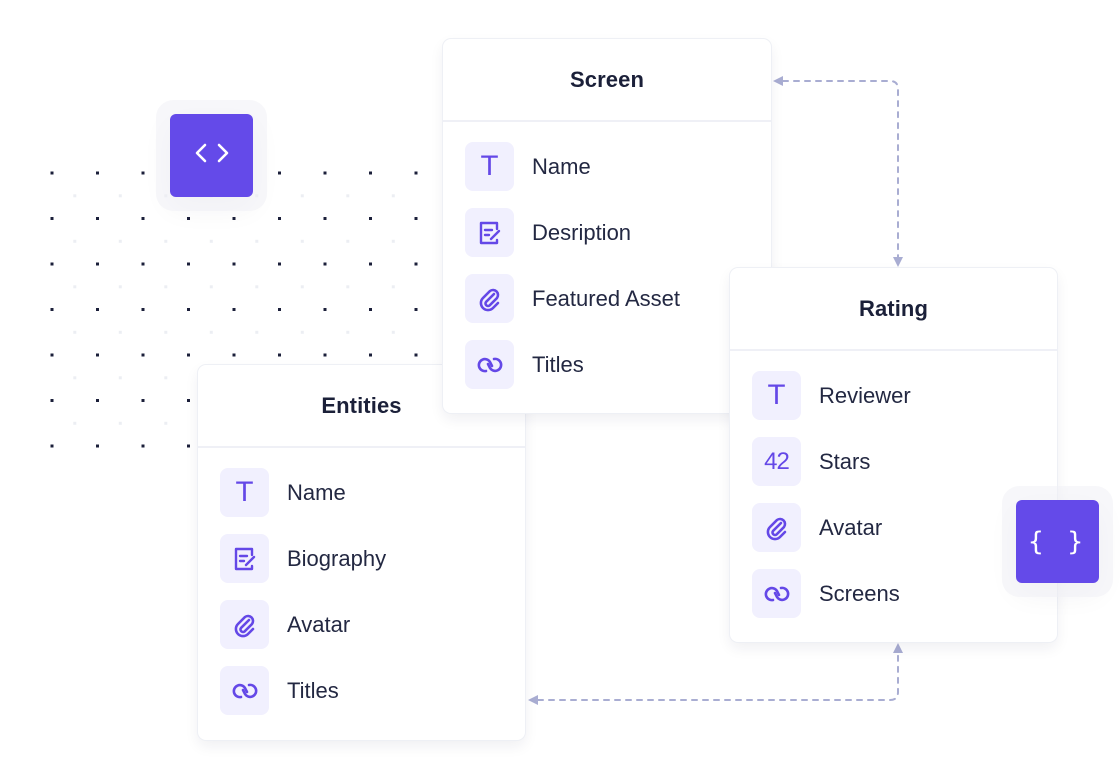 The height and width of the screenshot is (784, 1120). I want to click on code-brackets-icon, so click(212, 155).